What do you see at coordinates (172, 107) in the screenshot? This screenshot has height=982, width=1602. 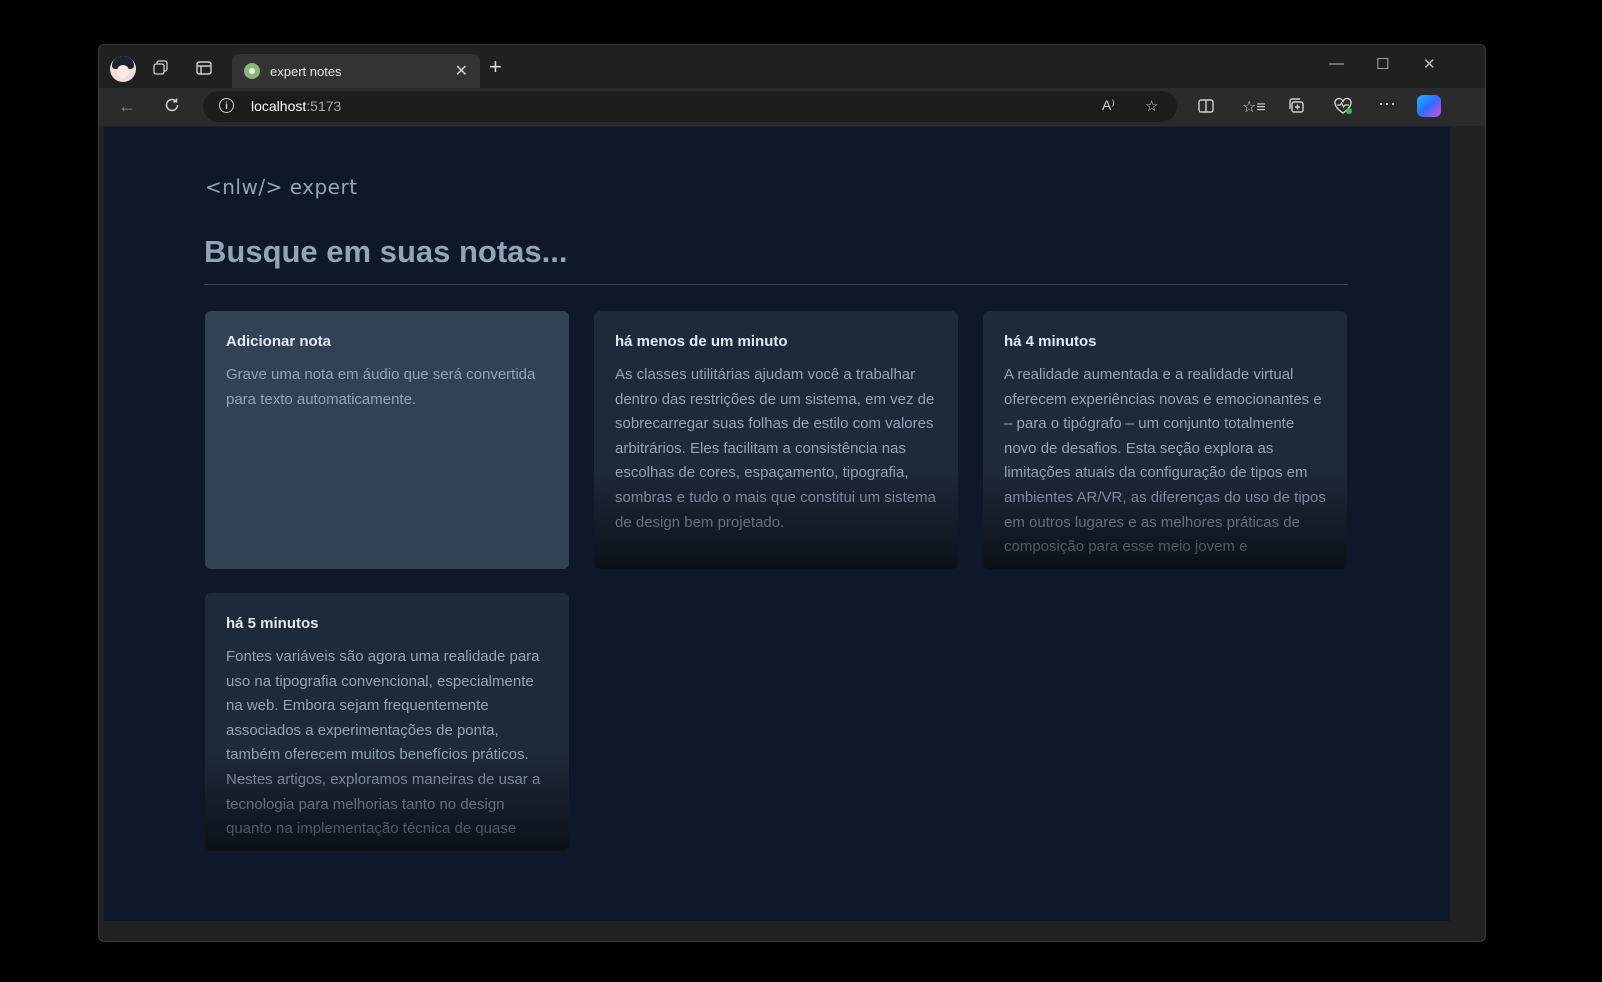 I see `refresh-icon` at bounding box center [172, 107].